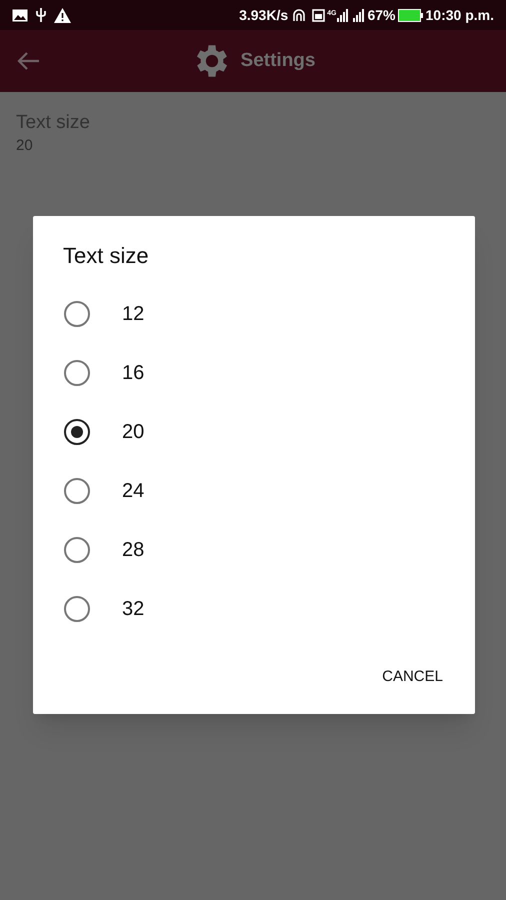 This screenshot has width=506, height=900. I want to click on usb-icon, so click(41, 15).